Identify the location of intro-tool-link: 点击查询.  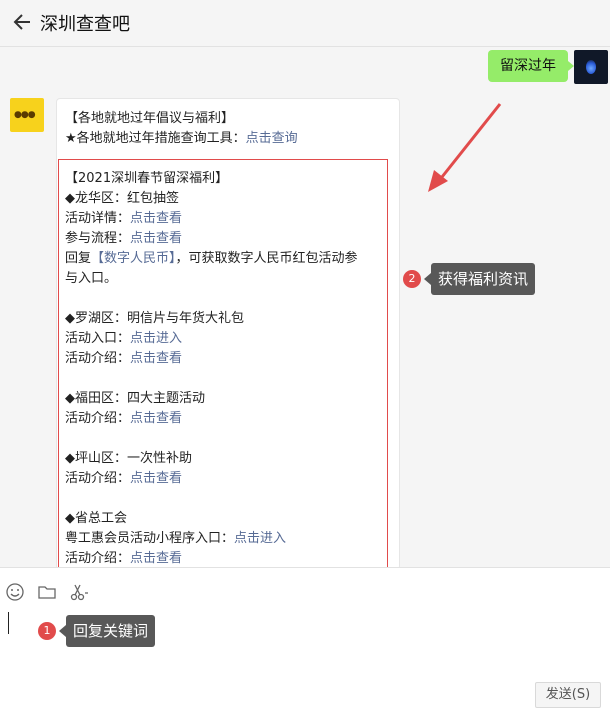
(272, 138).